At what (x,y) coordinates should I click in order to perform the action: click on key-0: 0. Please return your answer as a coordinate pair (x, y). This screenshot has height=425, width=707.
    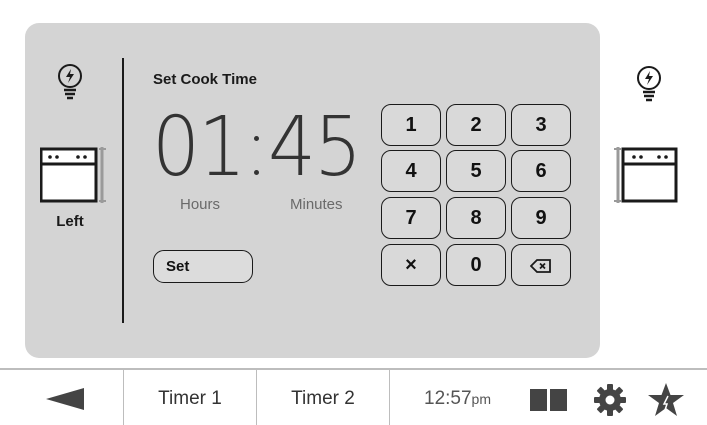
    Looking at the image, I should click on (476, 265).